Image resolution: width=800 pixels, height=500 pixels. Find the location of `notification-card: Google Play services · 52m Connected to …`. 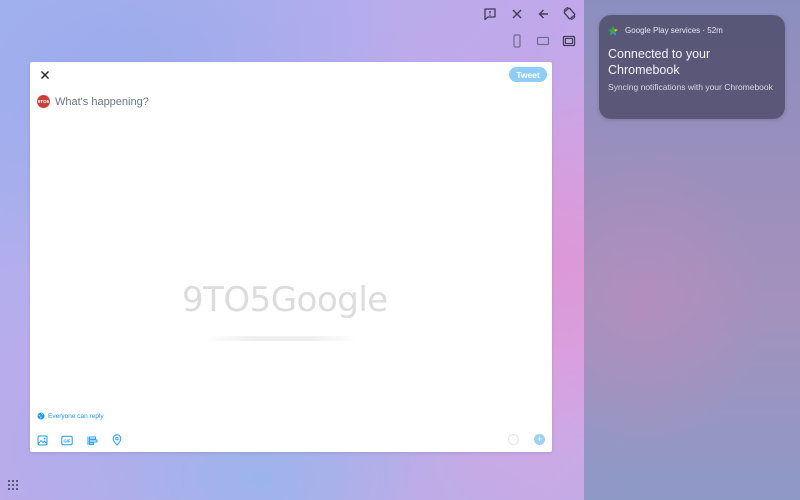

notification-card: Google Play services · 52m Connected to … is located at coordinates (692, 67).